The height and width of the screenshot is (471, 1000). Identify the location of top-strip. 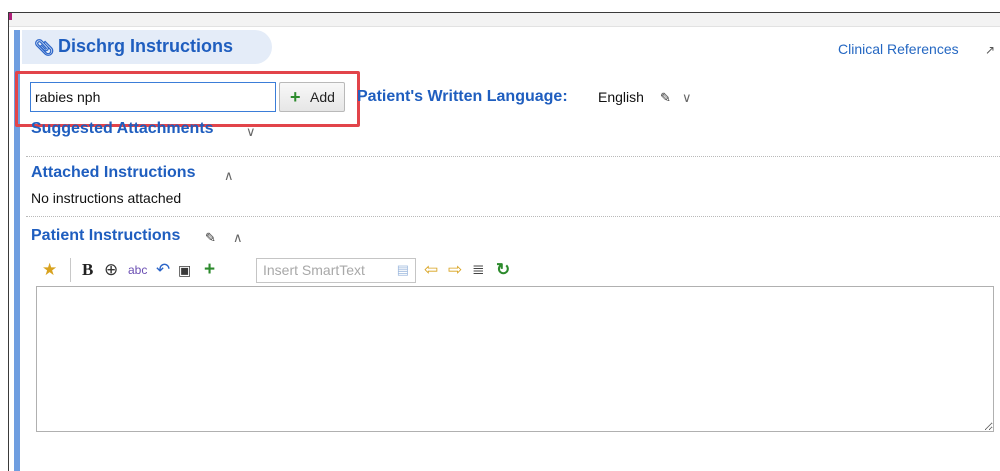
(504, 20).